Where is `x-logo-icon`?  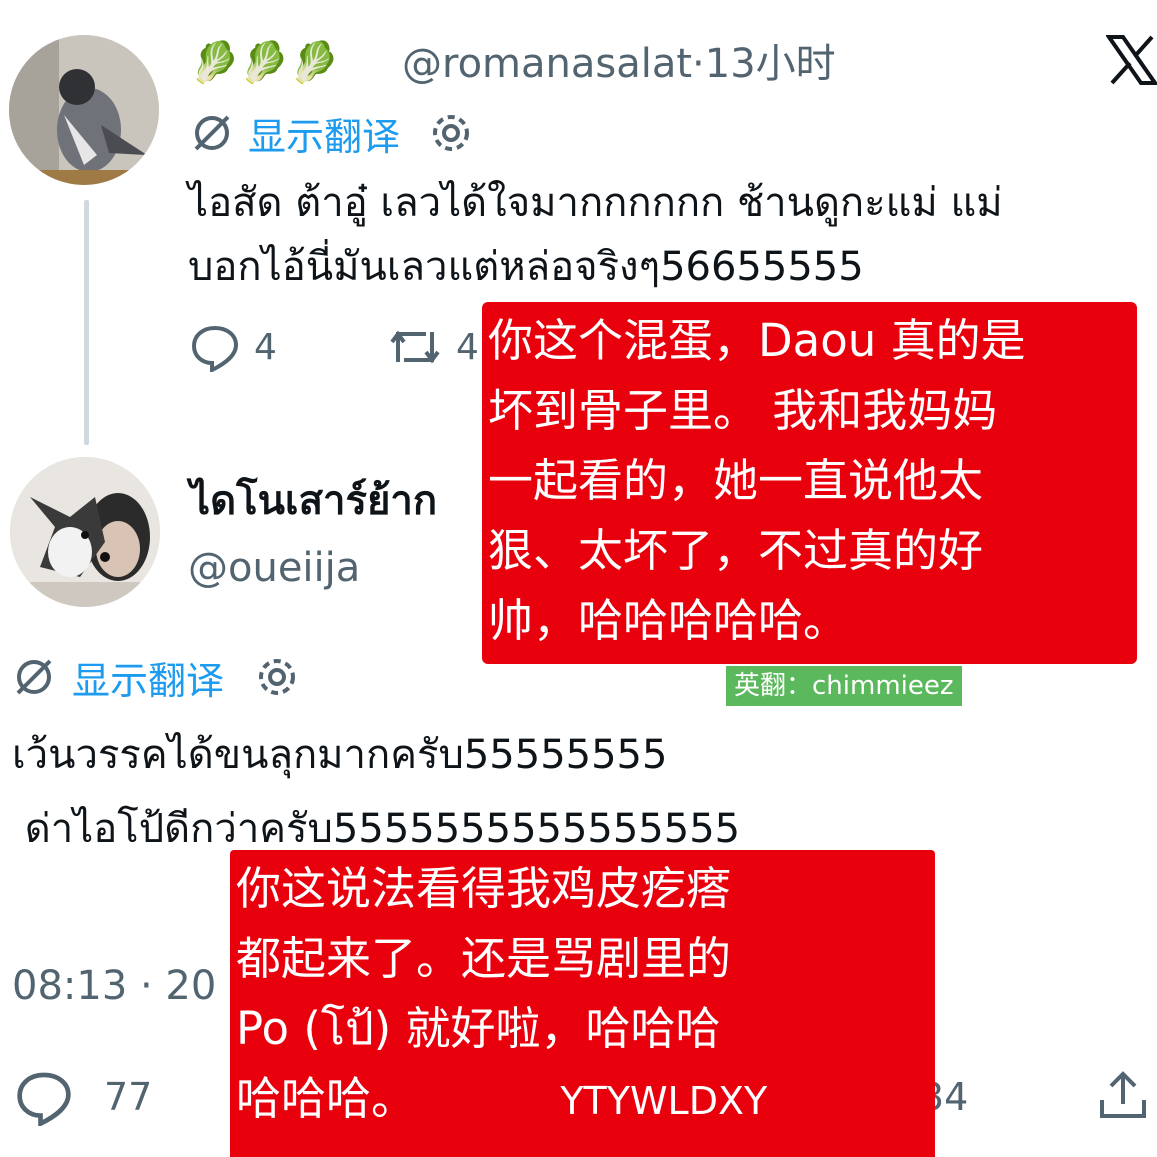 x-logo-icon is located at coordinates (1131, 60).